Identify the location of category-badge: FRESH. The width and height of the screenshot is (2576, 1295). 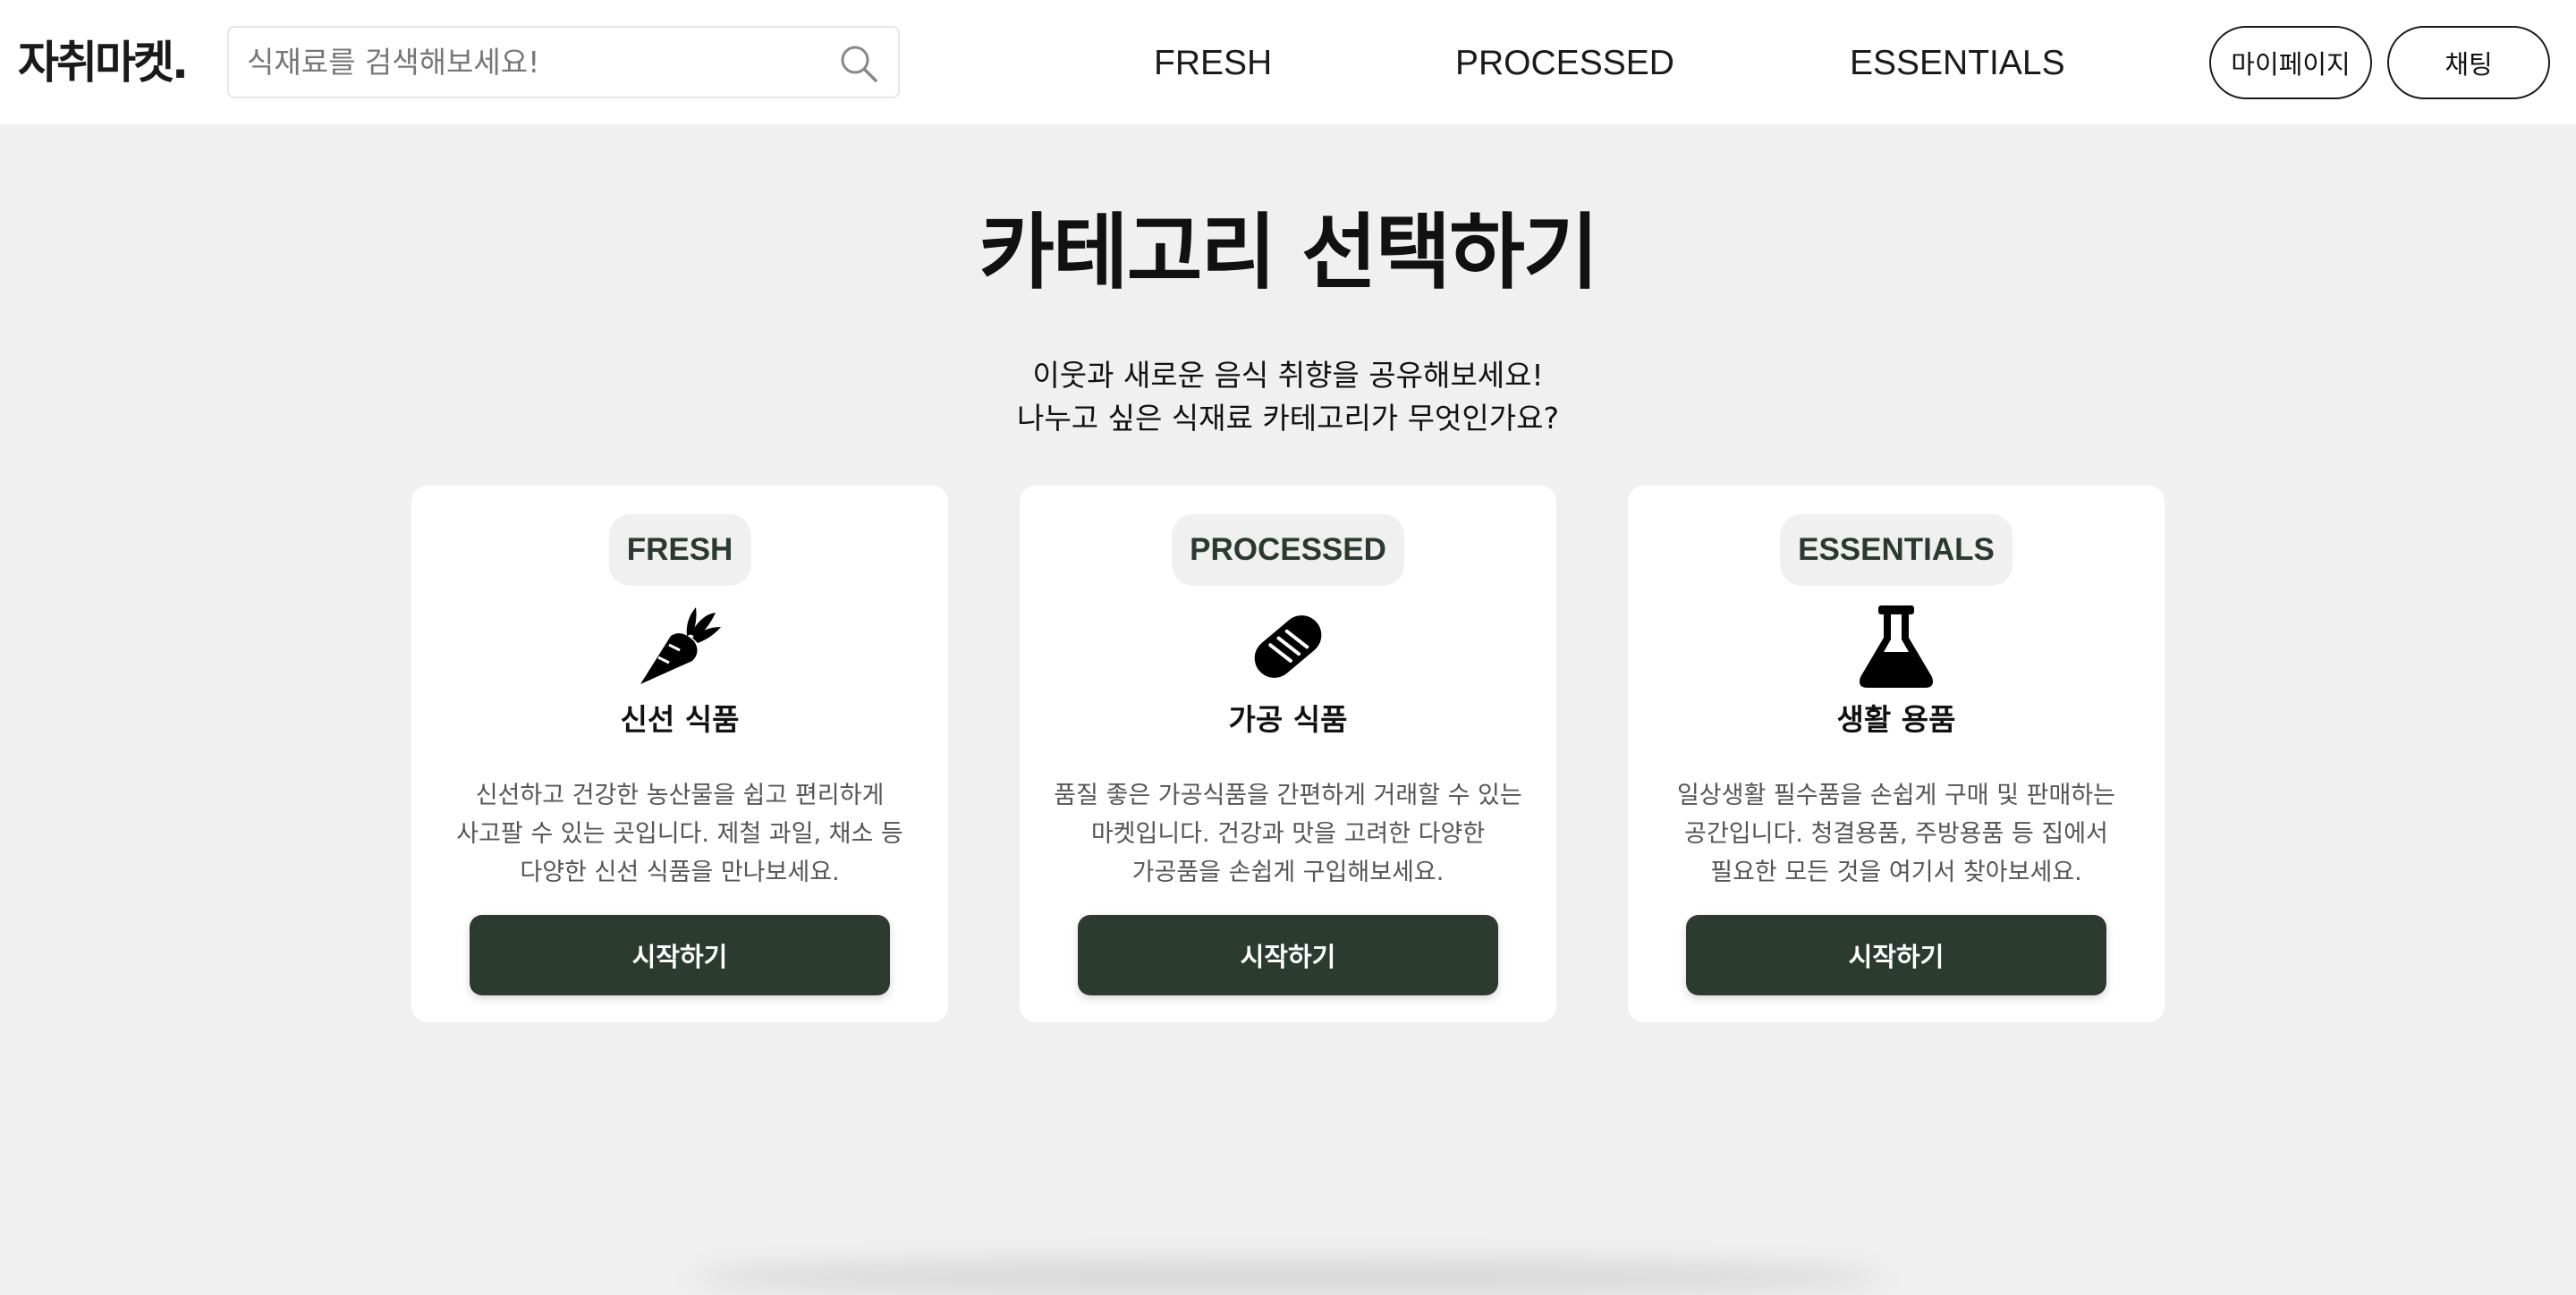
(679, 550).